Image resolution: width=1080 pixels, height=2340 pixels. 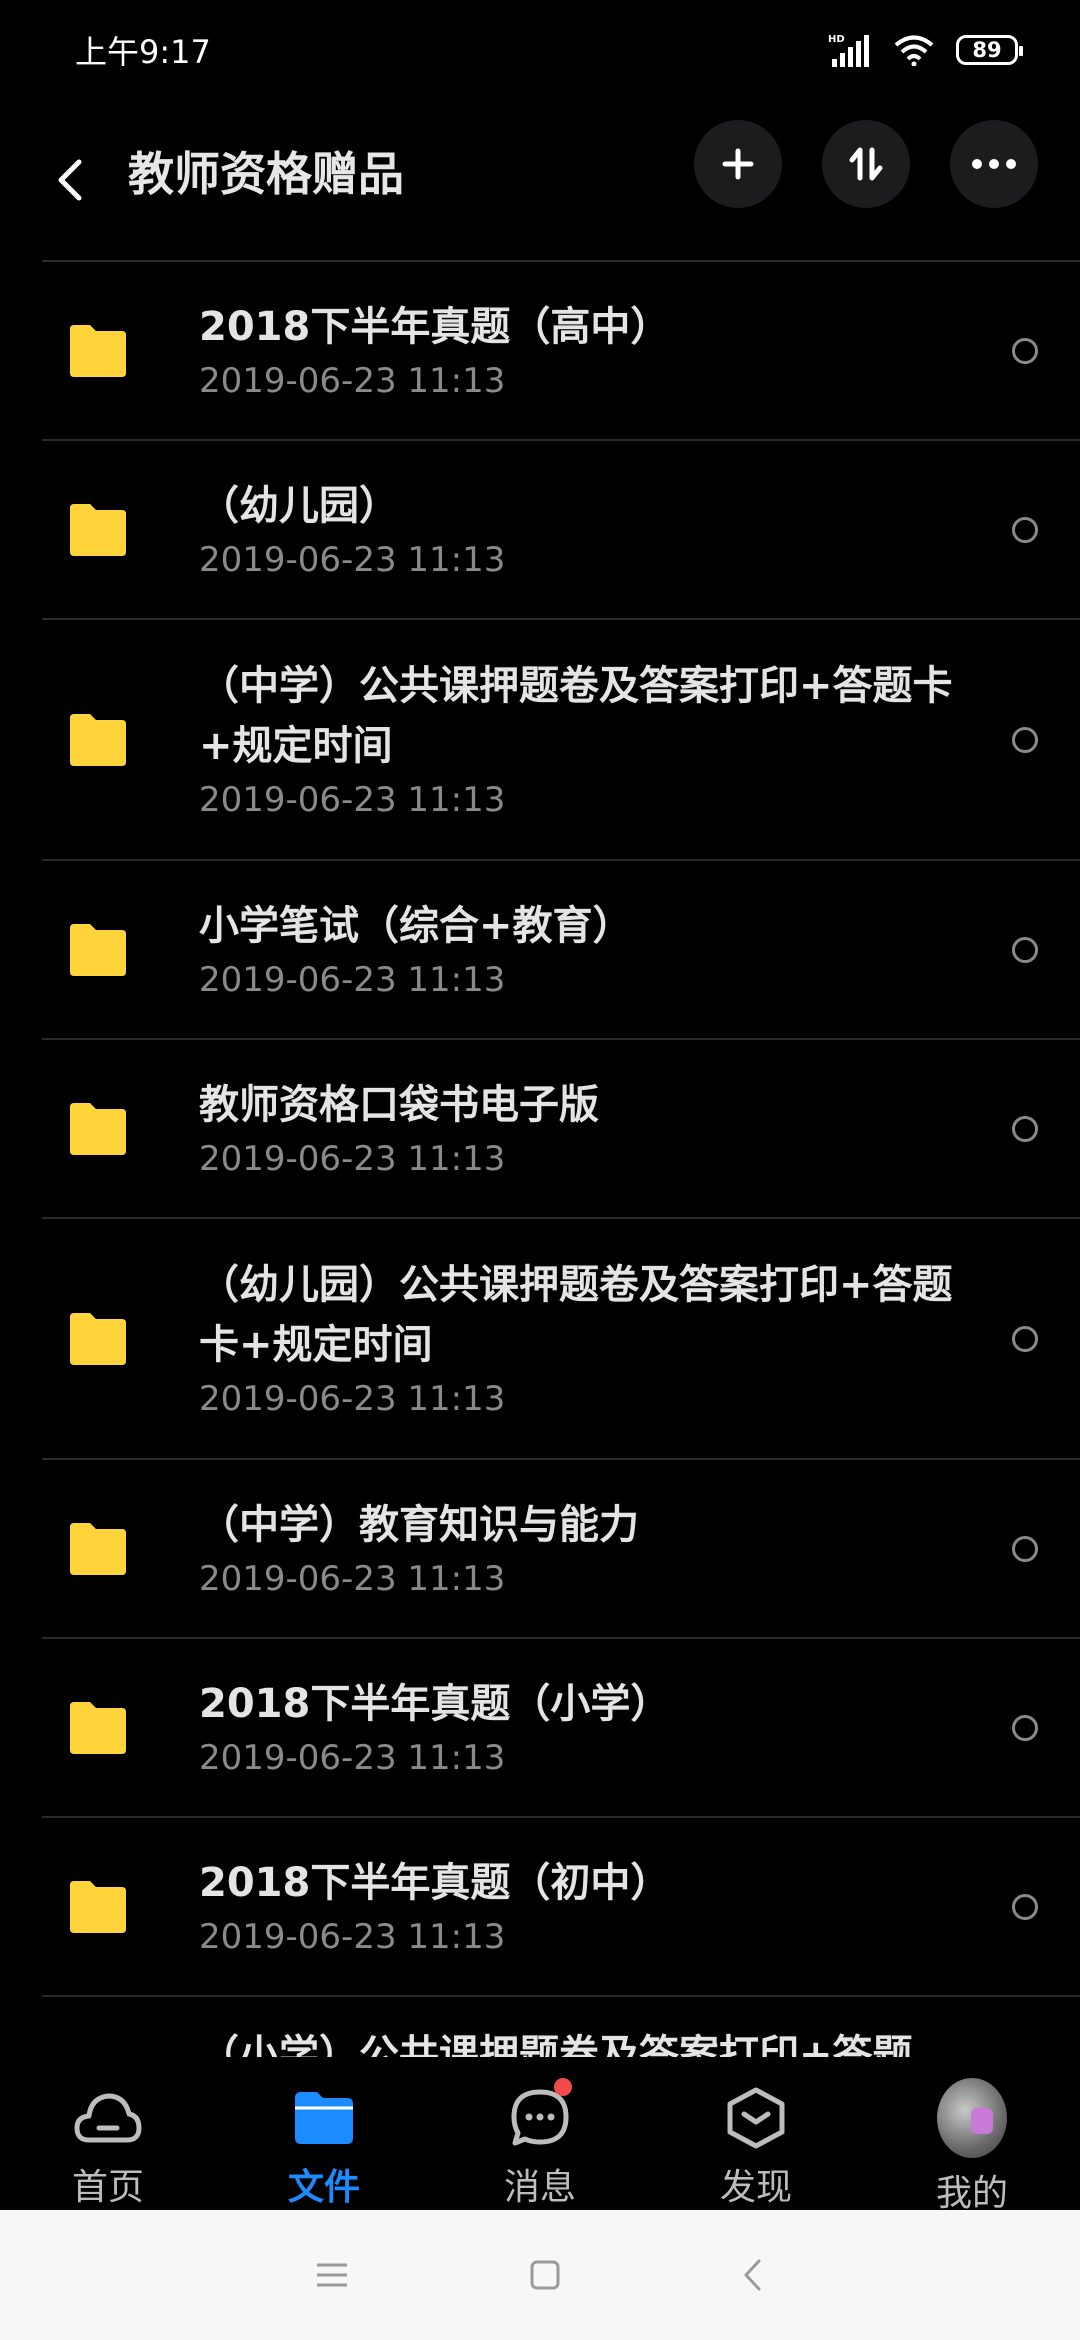 What do you see at coordinates (143, 52) in the screenshot?
I see `status-time: 上午9:17` at bounding box center [143, 52].